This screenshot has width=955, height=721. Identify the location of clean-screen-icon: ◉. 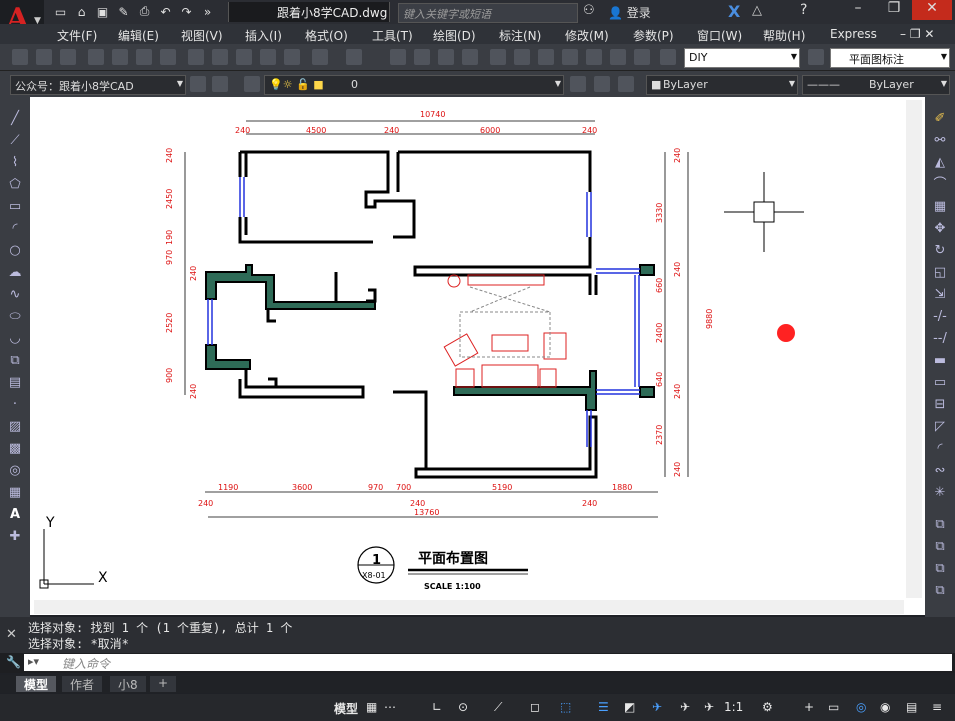
(885, 707).